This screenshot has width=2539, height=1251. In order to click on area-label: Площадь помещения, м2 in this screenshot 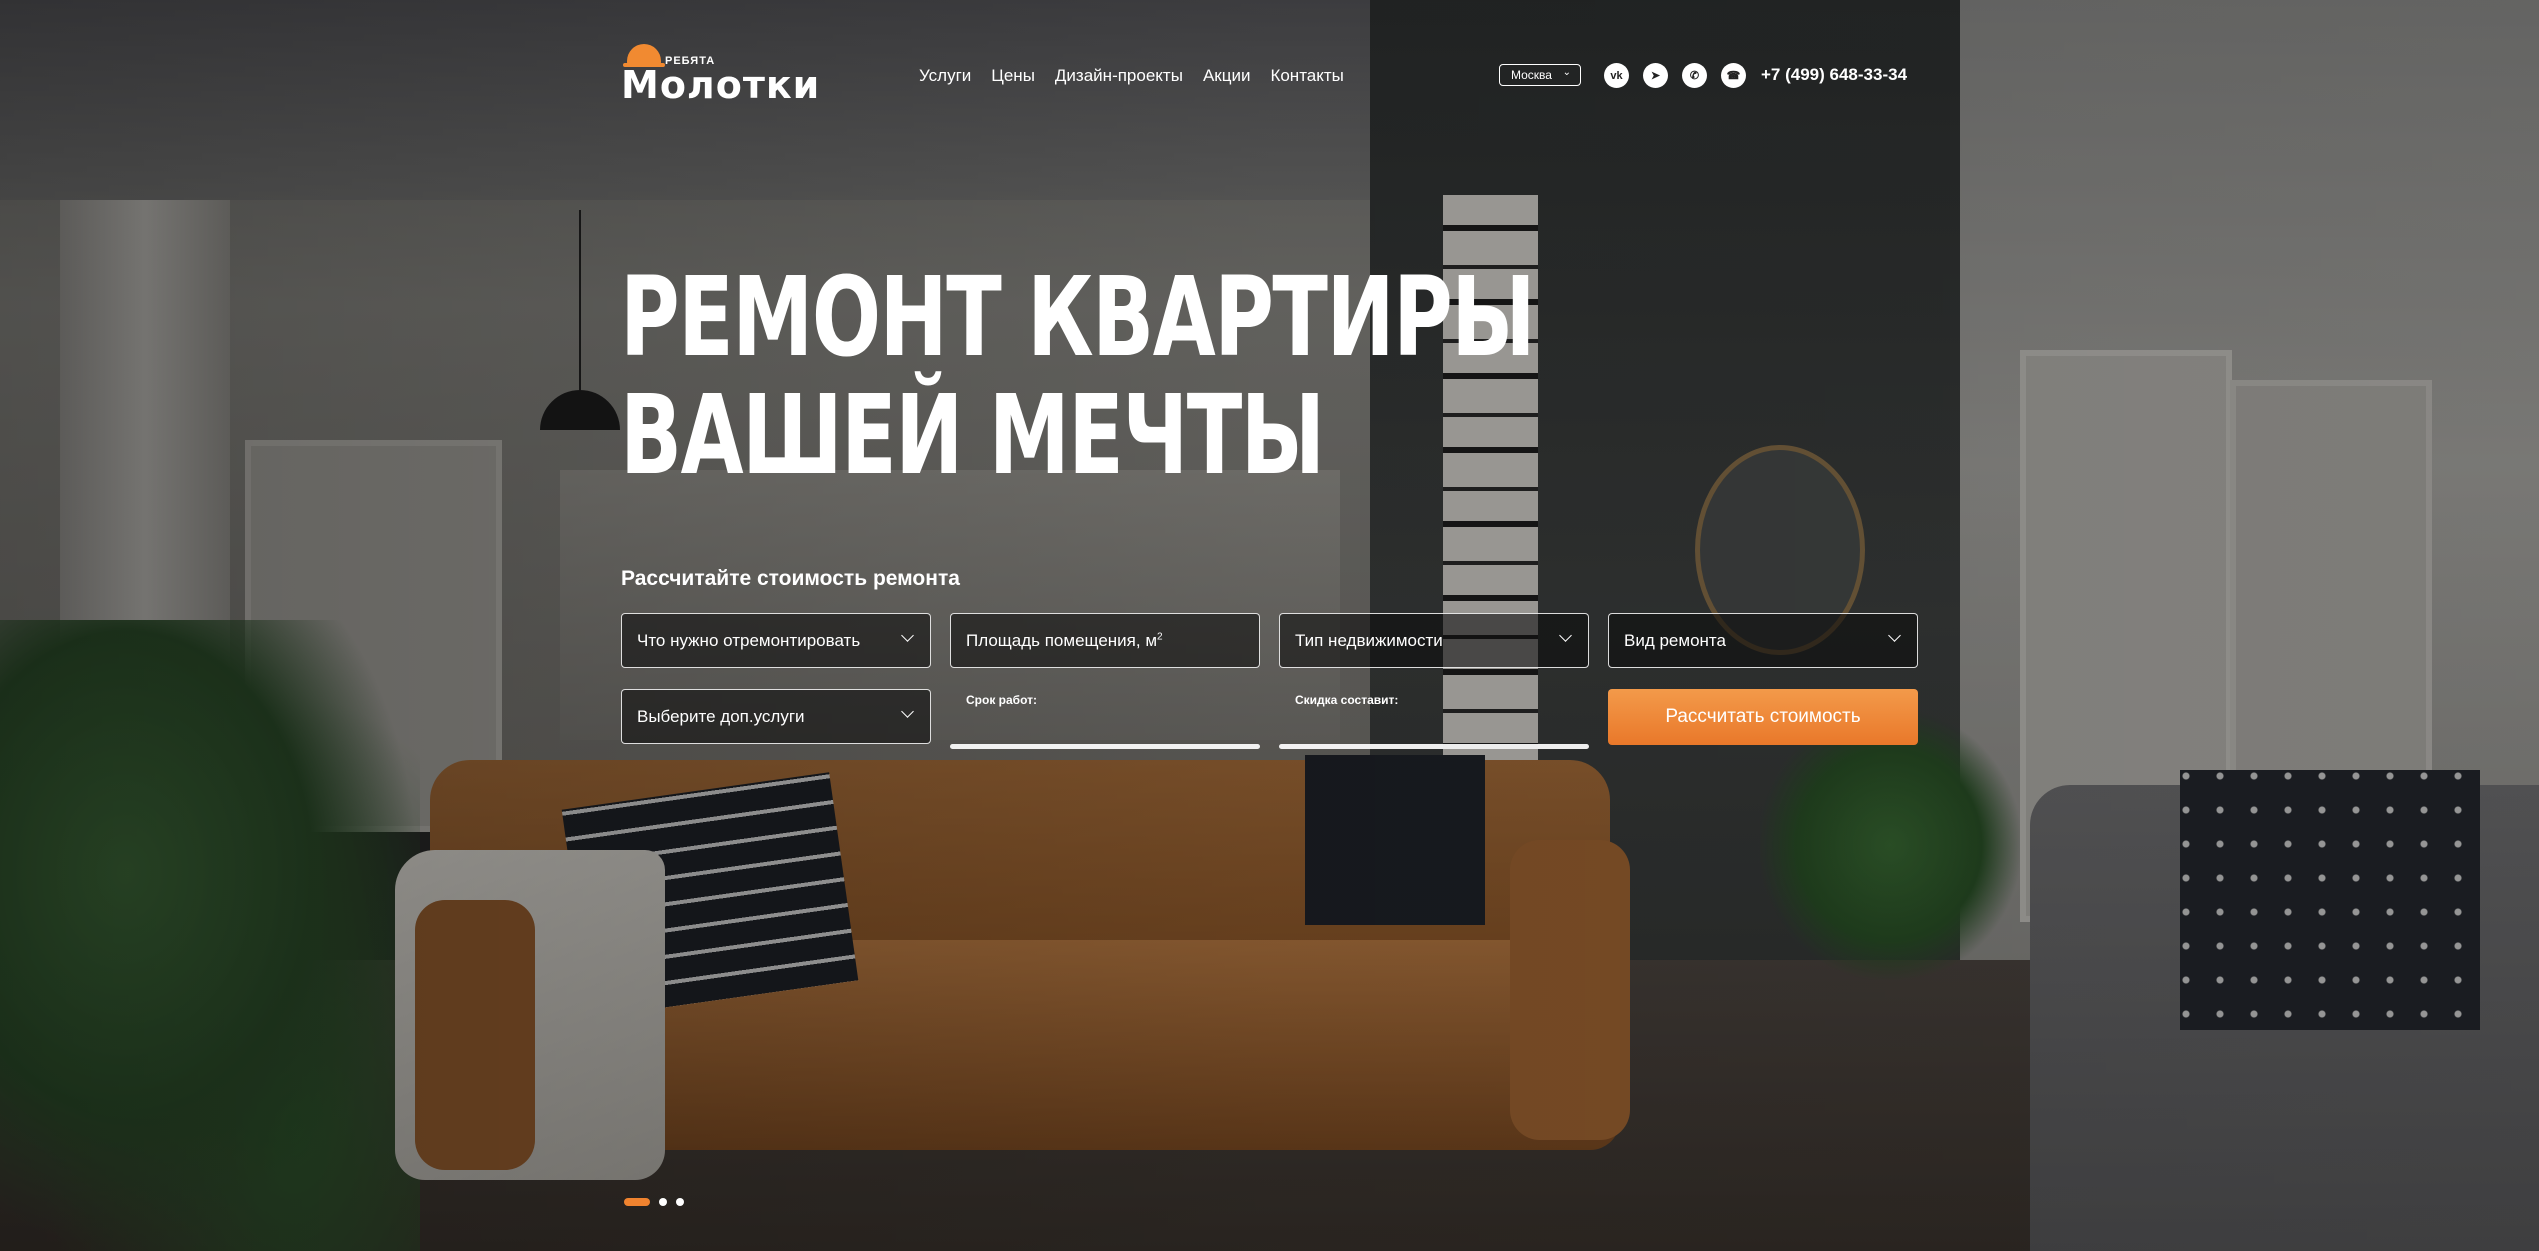, I will do `click(1064, 640)`.